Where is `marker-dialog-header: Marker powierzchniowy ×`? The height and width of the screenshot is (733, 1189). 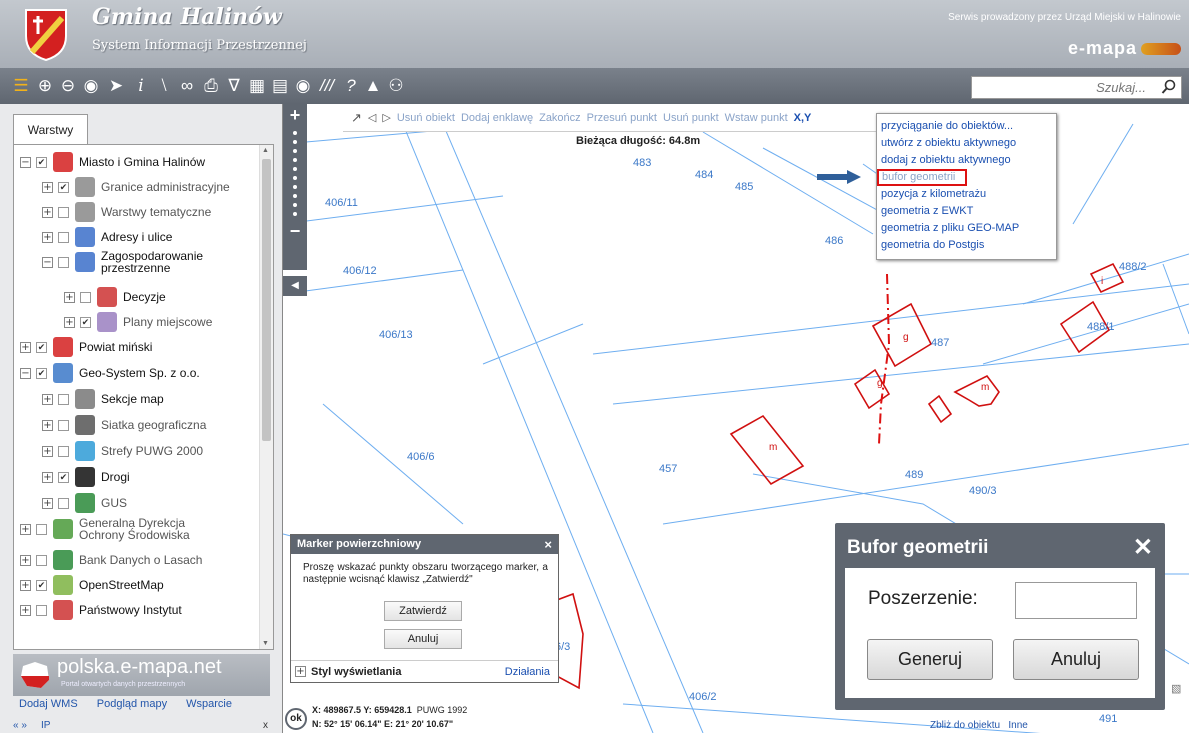 marker-dialog-header: Marker powierzchniowy × is located at coordinates (424, 544).